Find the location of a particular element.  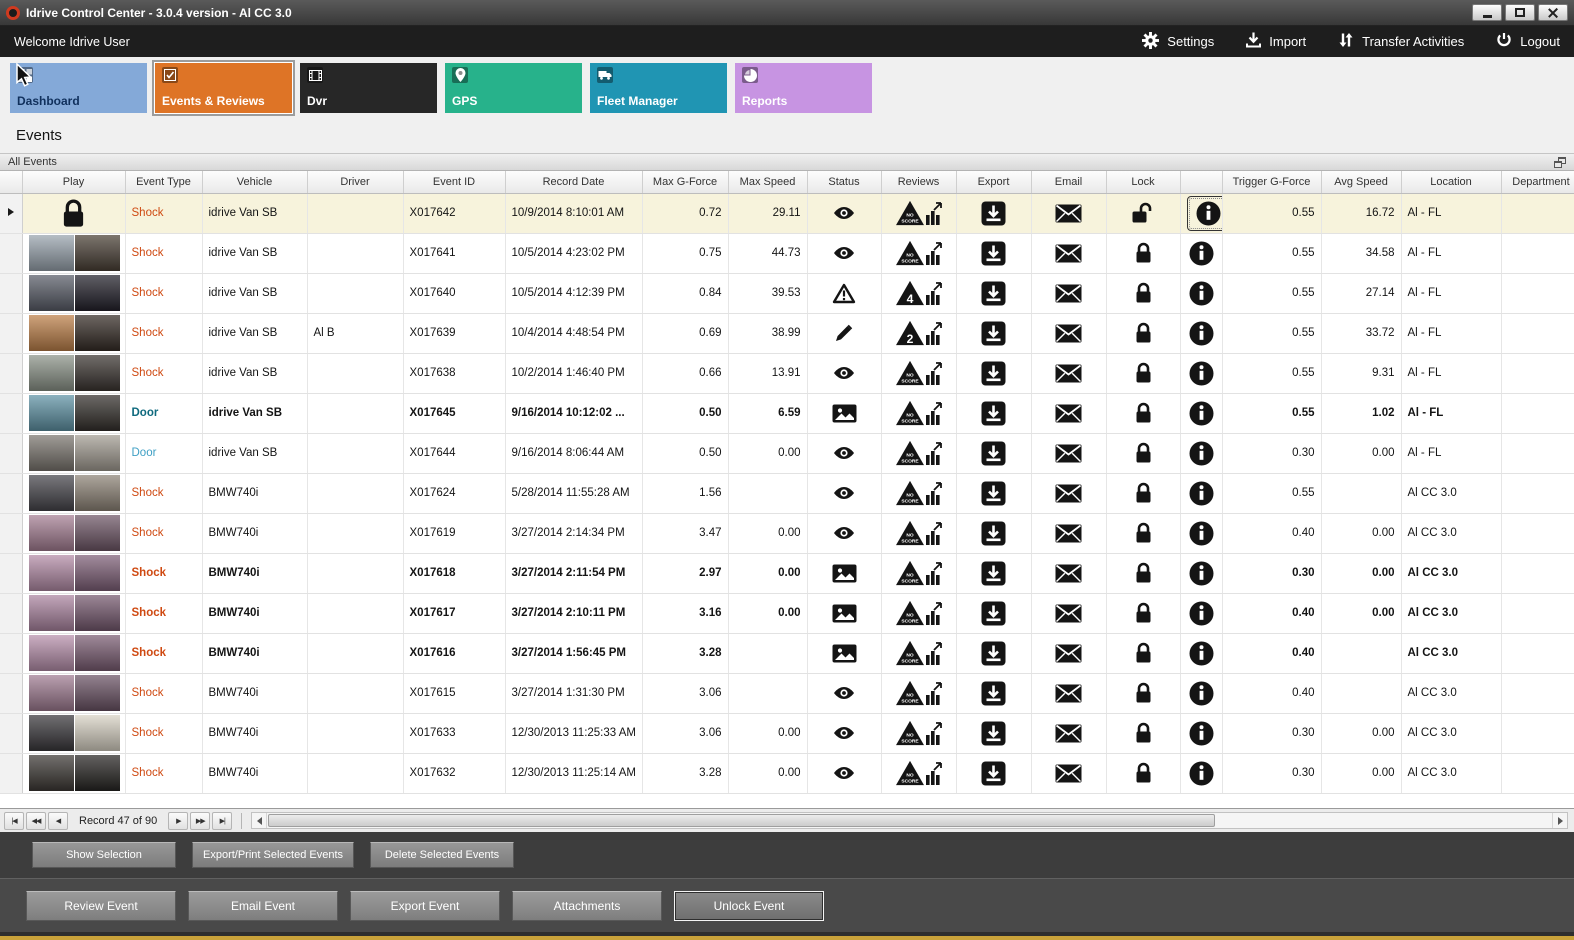

column-header-max_speed: Max Speed is located at coordinates (768, 182).